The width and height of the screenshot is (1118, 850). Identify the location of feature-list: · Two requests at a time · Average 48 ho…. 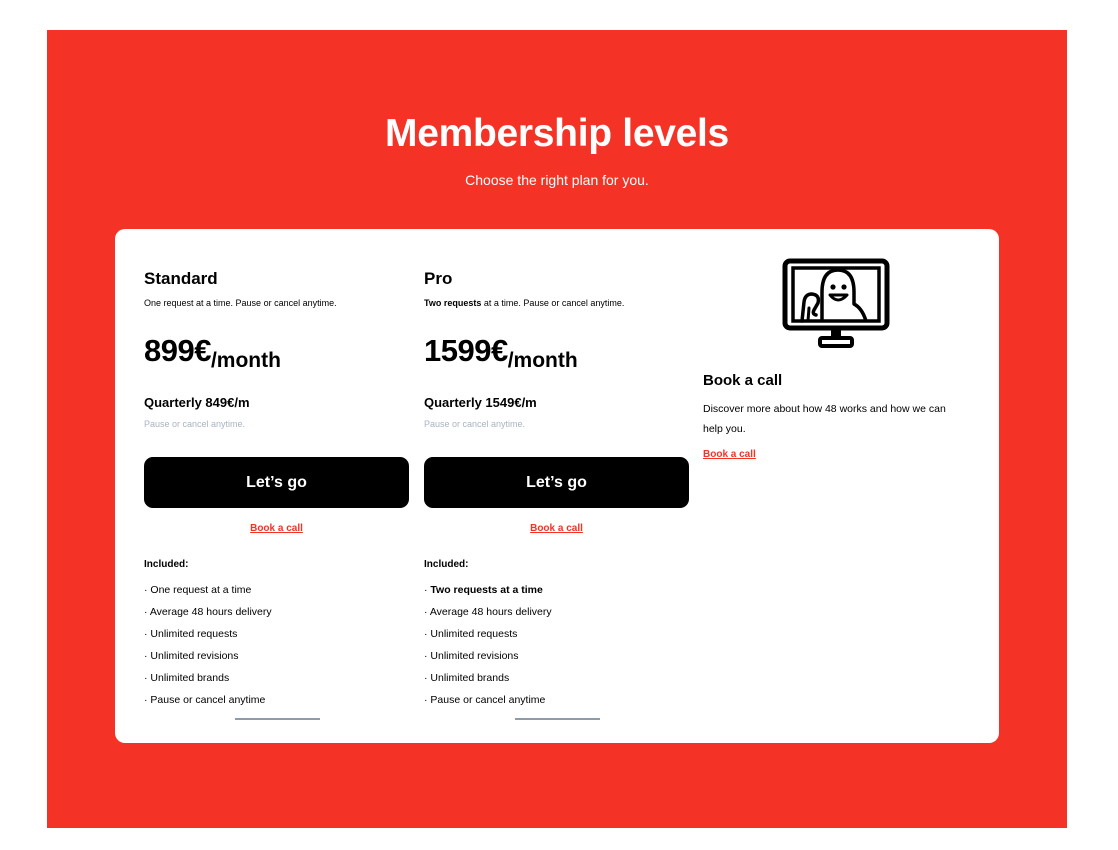
(488, 645).